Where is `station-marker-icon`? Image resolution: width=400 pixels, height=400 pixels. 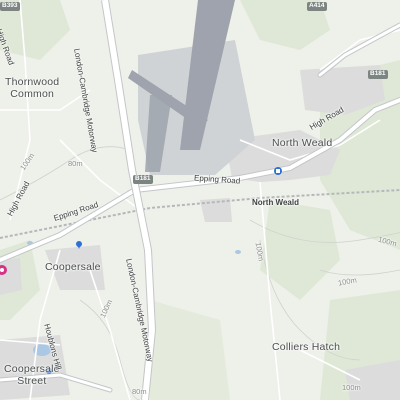 station-marker-icon is located at coordinates (278, 171).